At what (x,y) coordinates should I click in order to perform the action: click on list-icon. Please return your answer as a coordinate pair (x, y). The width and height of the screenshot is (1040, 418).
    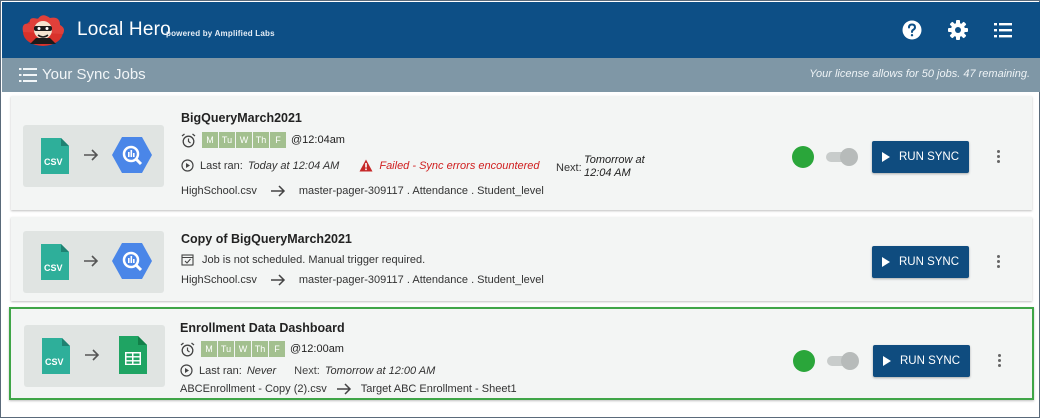
    Looking at the image, I should click on (28, 75).